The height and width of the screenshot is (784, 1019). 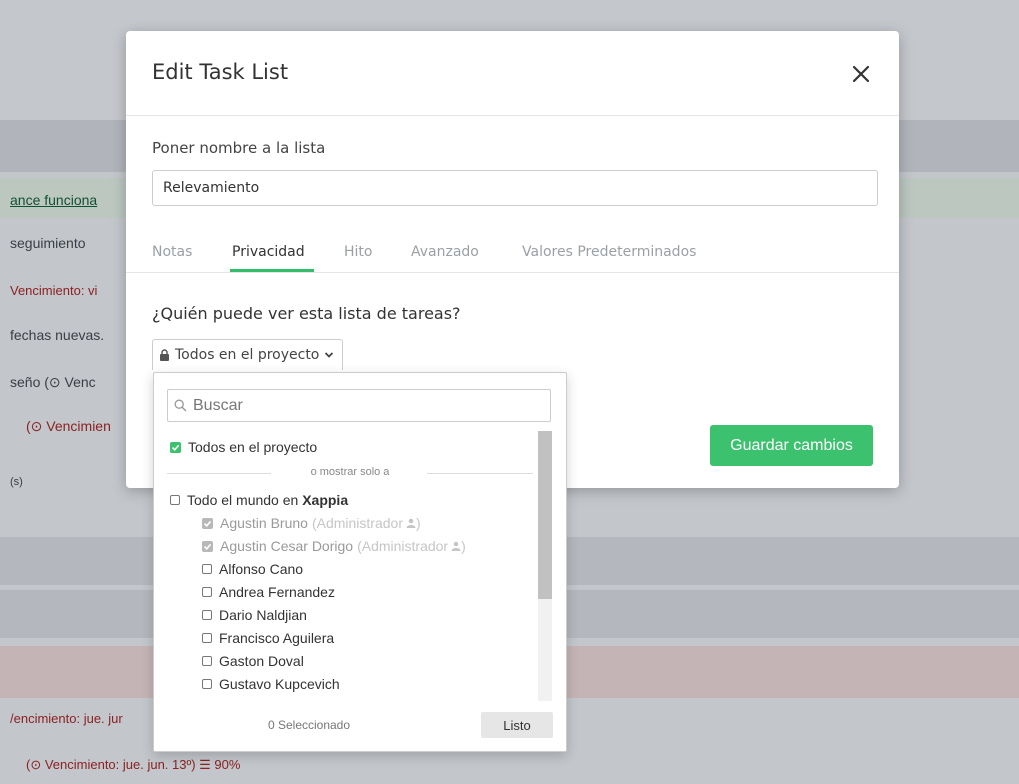 I want to click on tab-valores-predeterminados: Valores Predeterminados, so click(x=609, y=252).